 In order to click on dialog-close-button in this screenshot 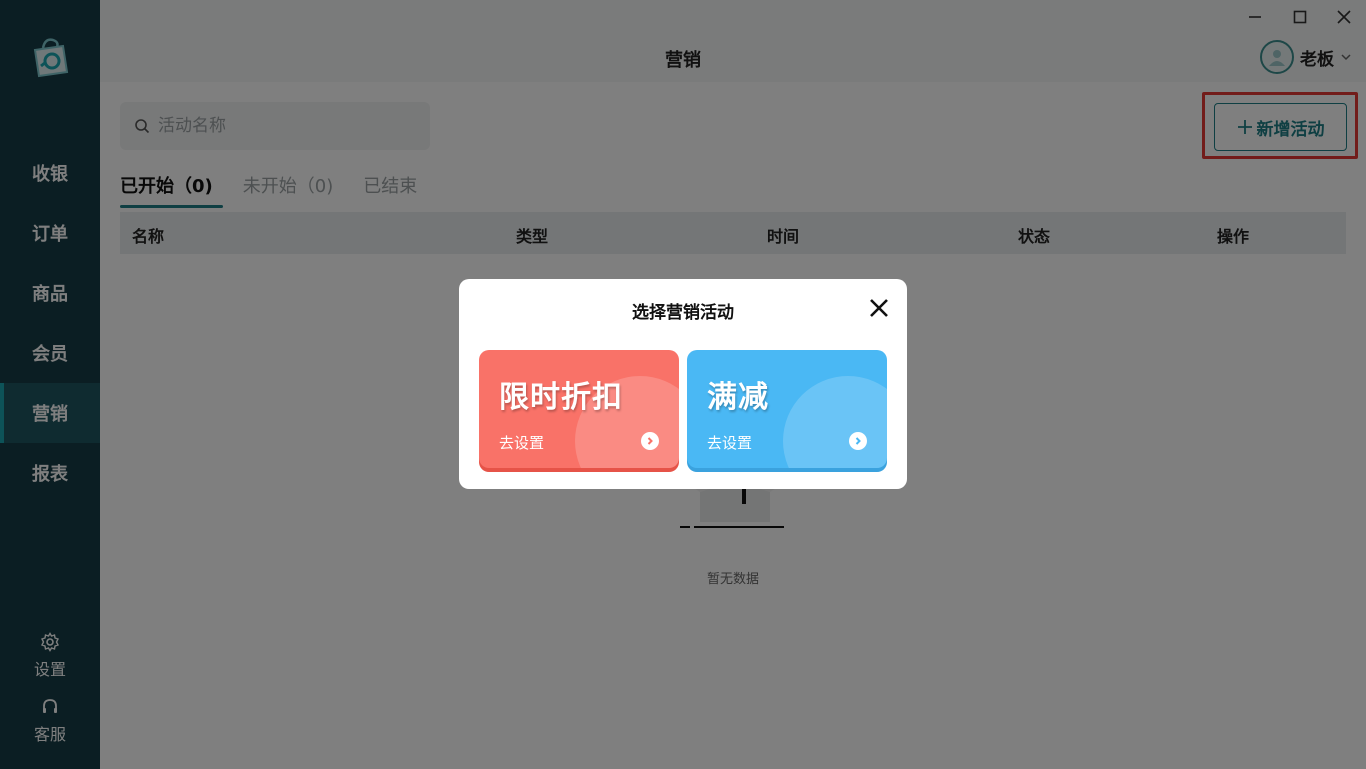, I will do `click(879, 308)`.